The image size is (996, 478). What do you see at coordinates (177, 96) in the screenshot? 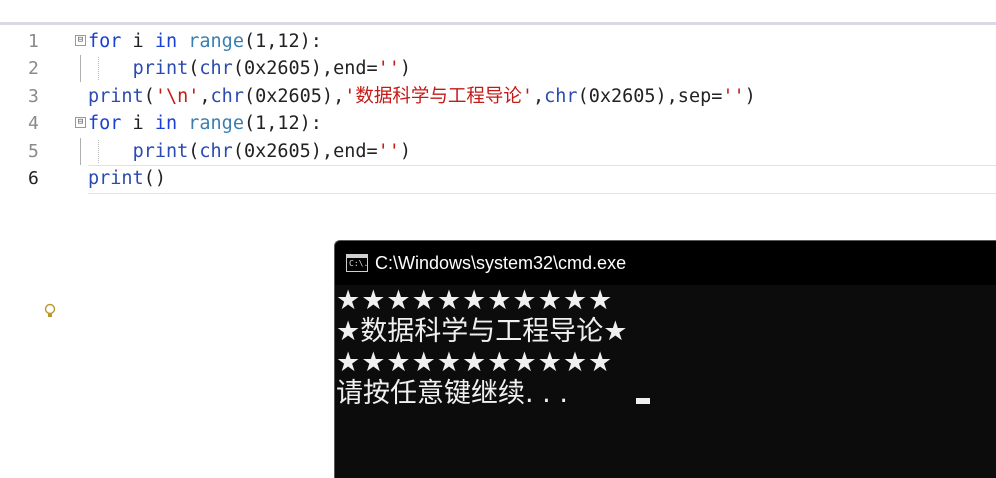
I see `code-token-str: '\n'` at bounding box center [177, 96].